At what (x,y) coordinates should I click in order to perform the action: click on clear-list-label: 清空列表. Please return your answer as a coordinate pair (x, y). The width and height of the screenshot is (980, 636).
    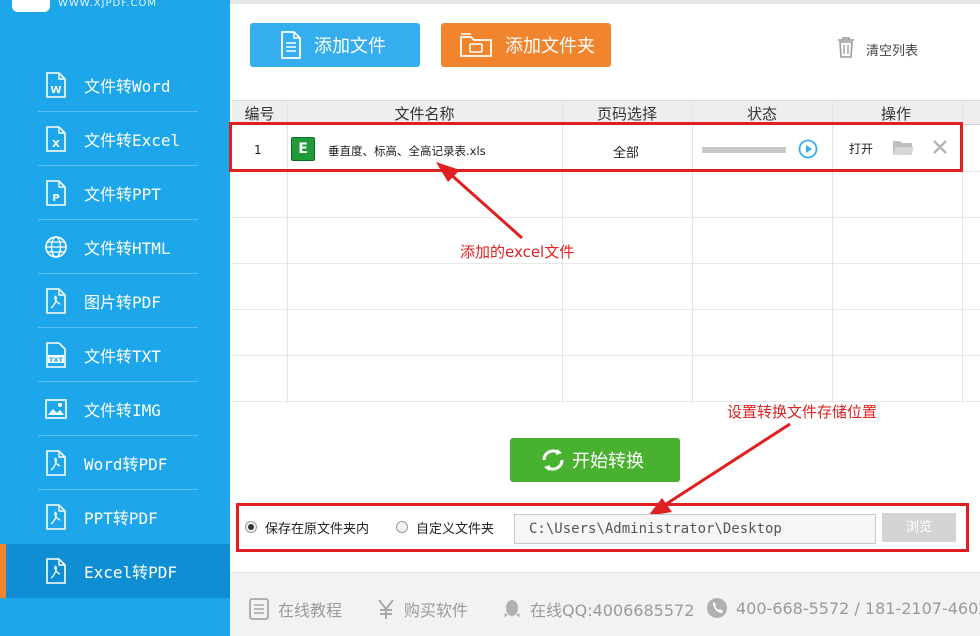
    Looking at the image, I should click on (892, 51).